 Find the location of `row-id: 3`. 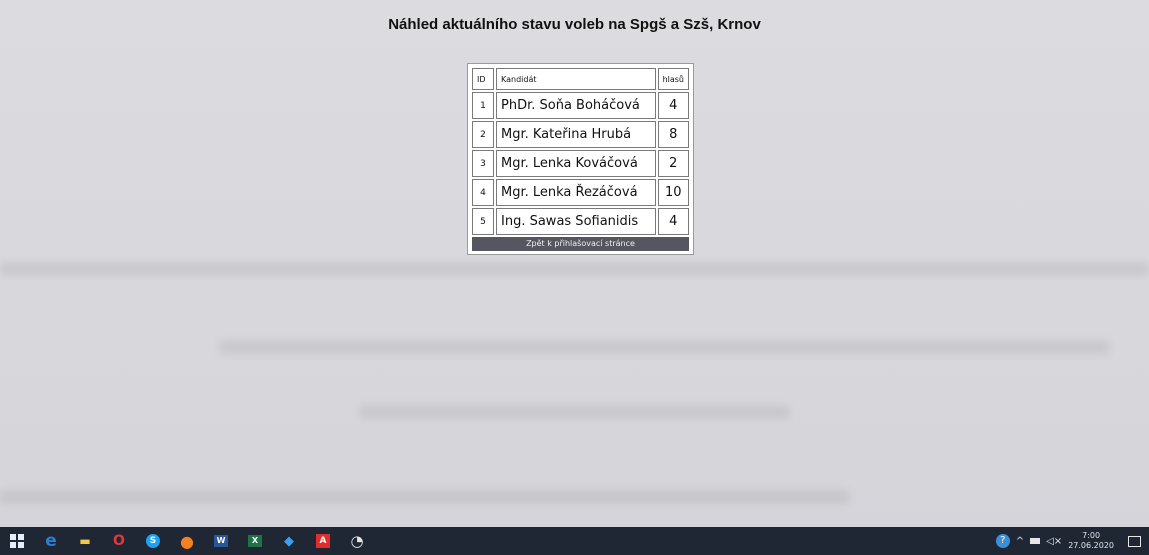

row-id: 3 is located at coordinates (483, 163).